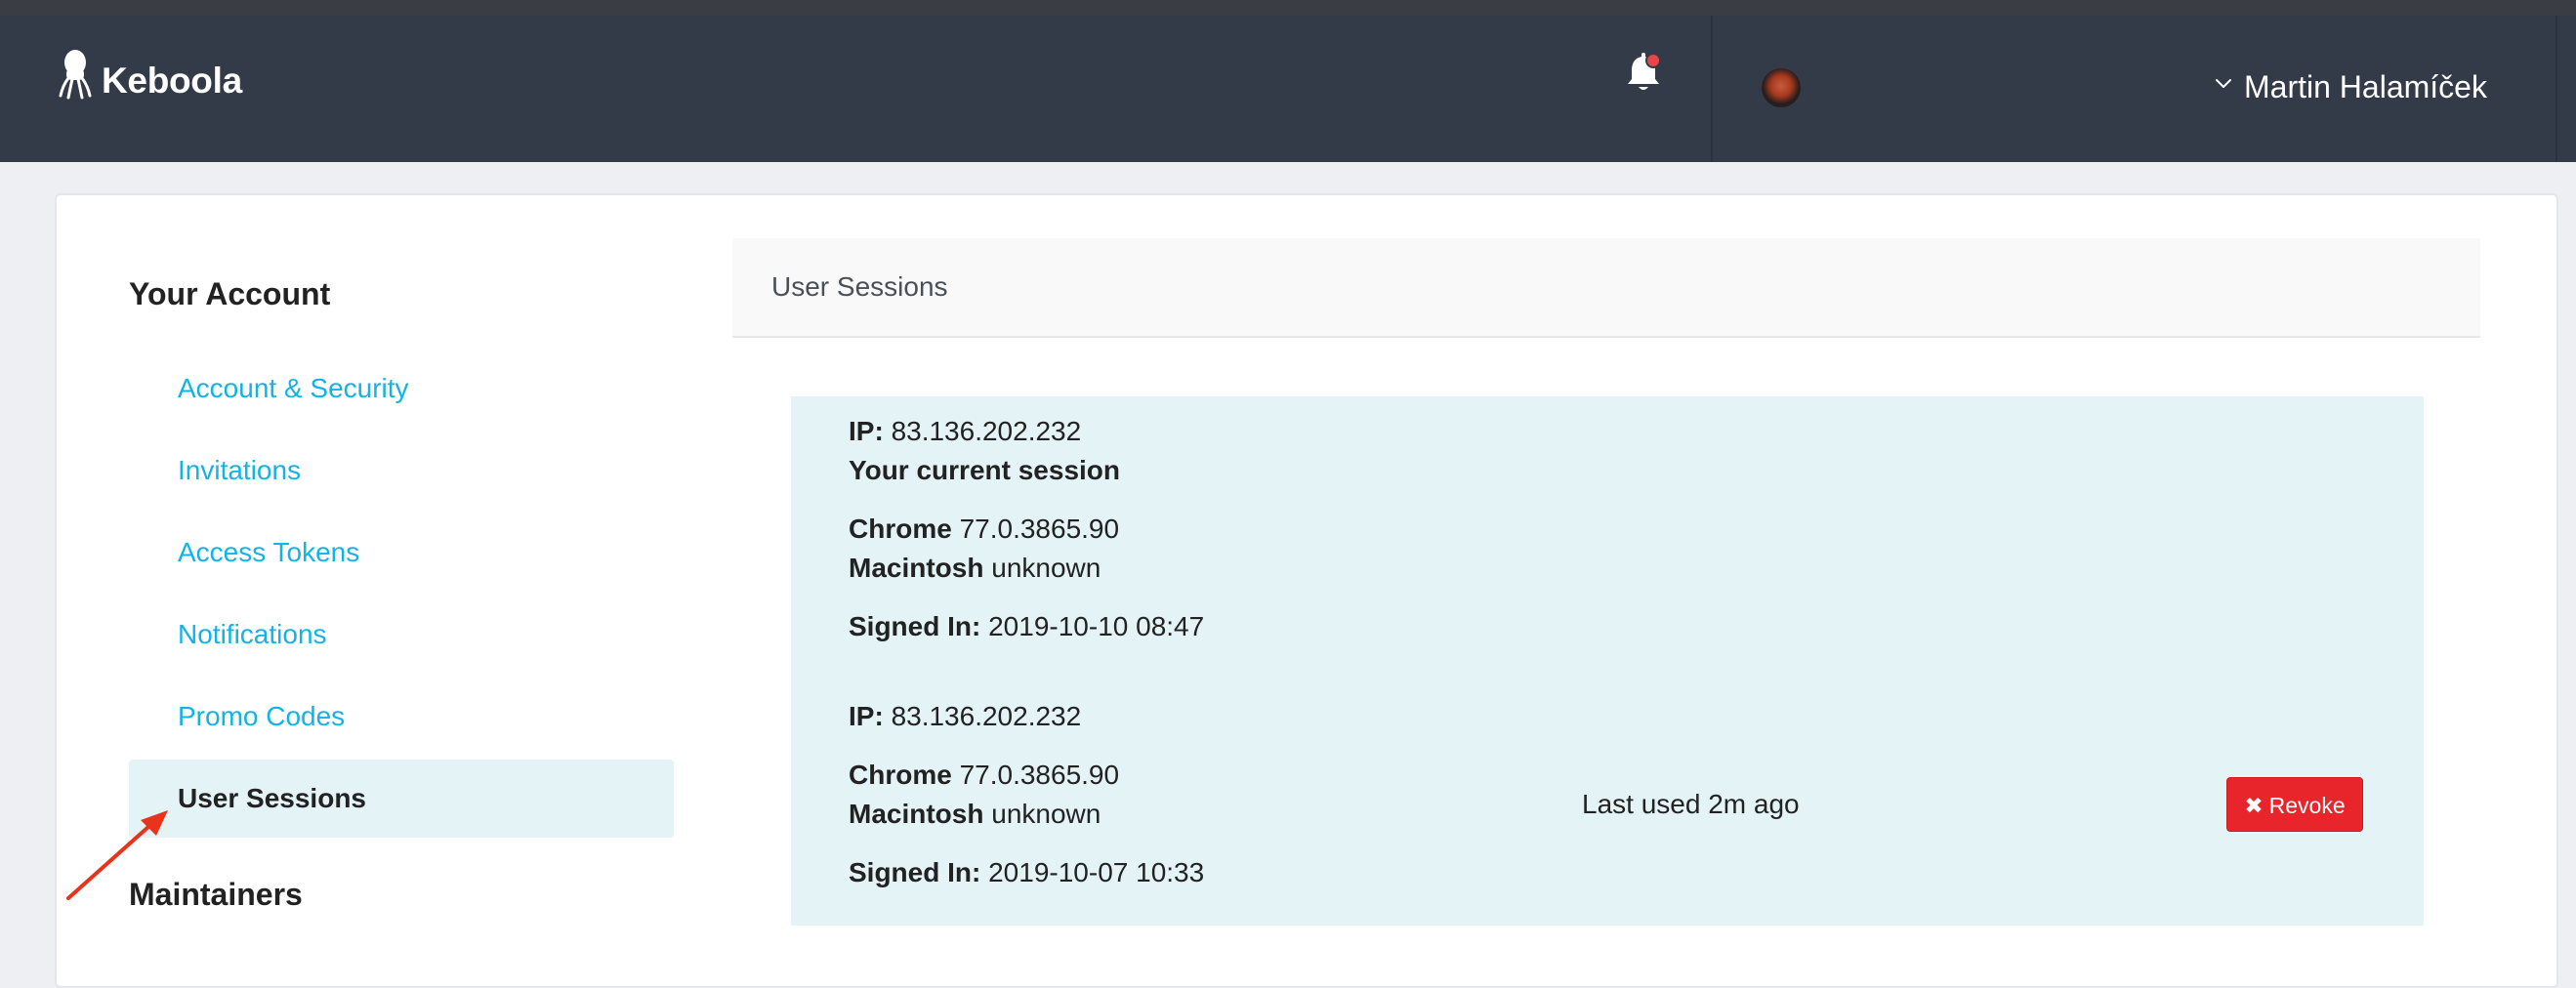 This screenshot has height=988, width=2576. I want to click on revoke-button: ✖ Revoke, so click(2294, 804).